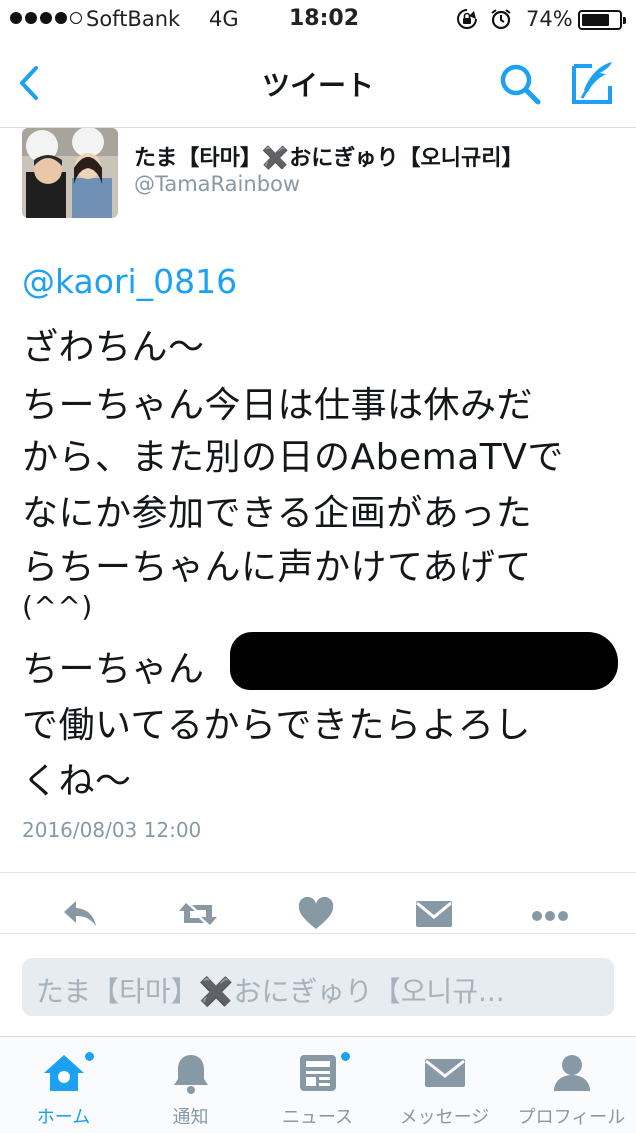  I want to click on clock-time: 18:02, so click(324, 18).